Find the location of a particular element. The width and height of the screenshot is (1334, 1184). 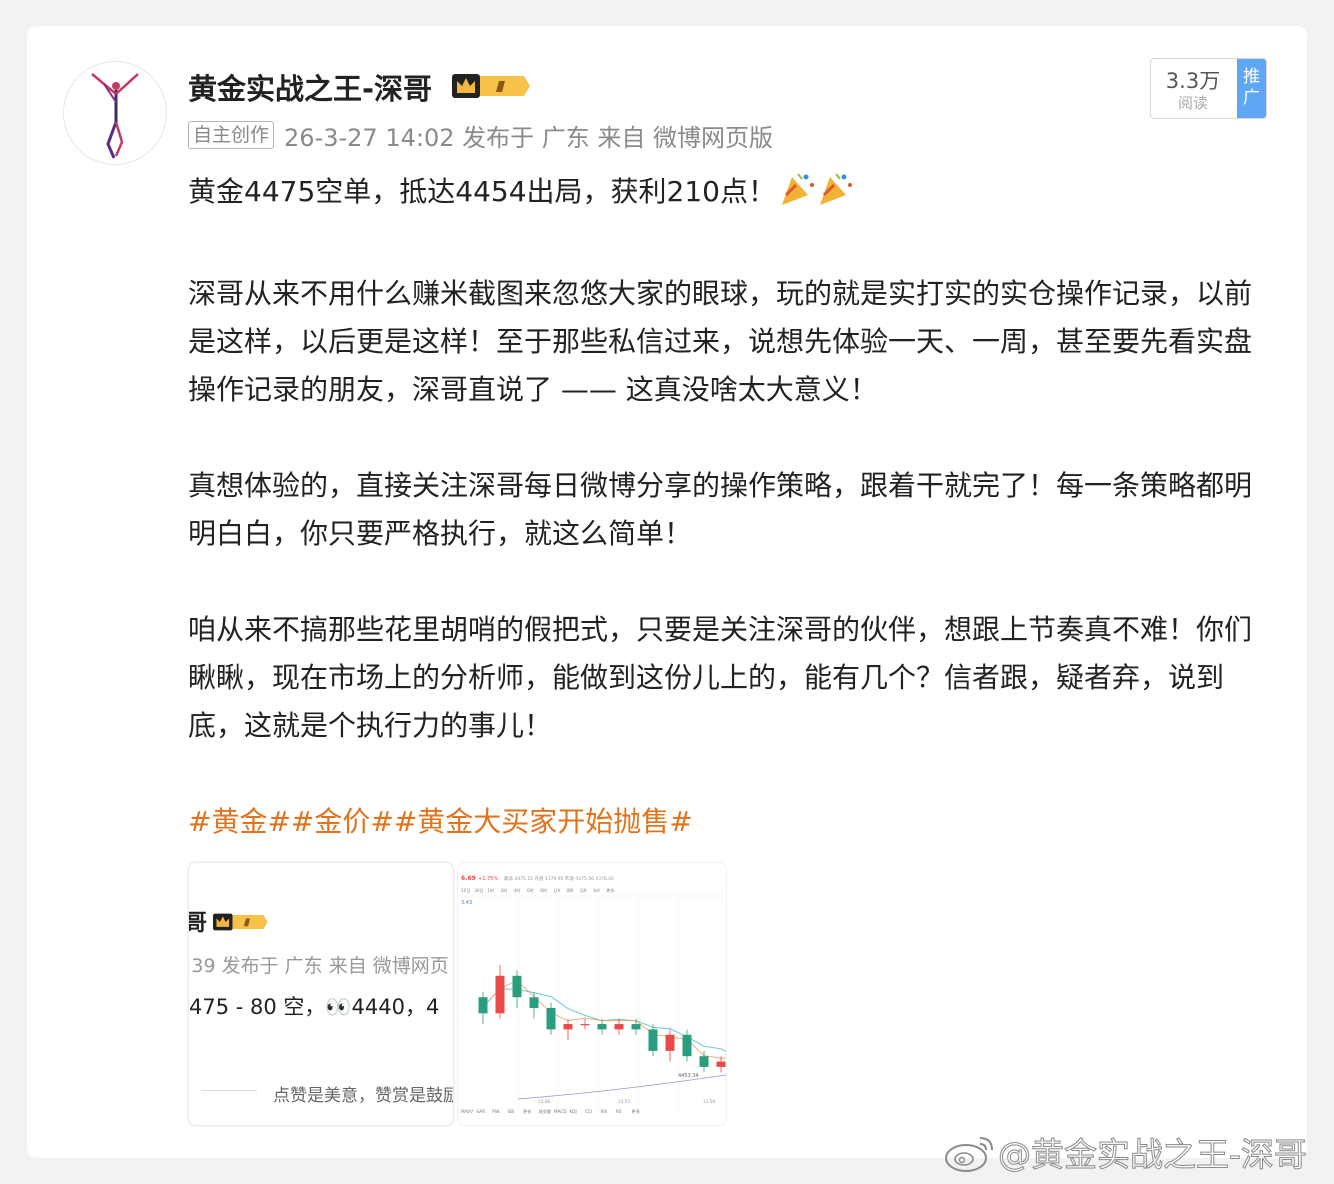

period-tab: 1时 is located at coordinates (491, 890).